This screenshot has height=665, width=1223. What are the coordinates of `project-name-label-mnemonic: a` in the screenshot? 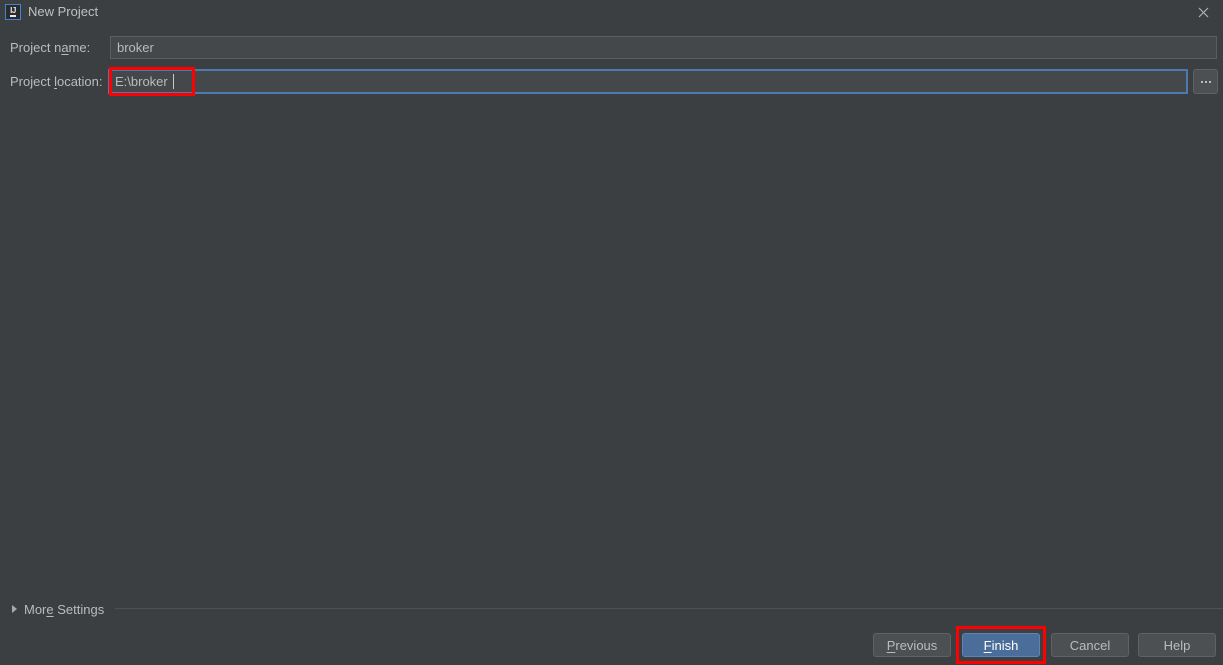 It's located at (65, 47).